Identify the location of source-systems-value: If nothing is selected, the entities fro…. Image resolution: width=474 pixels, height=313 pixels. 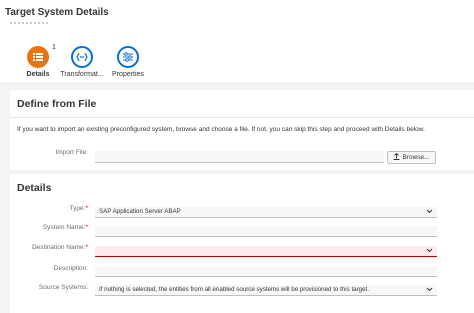
(234, 289).